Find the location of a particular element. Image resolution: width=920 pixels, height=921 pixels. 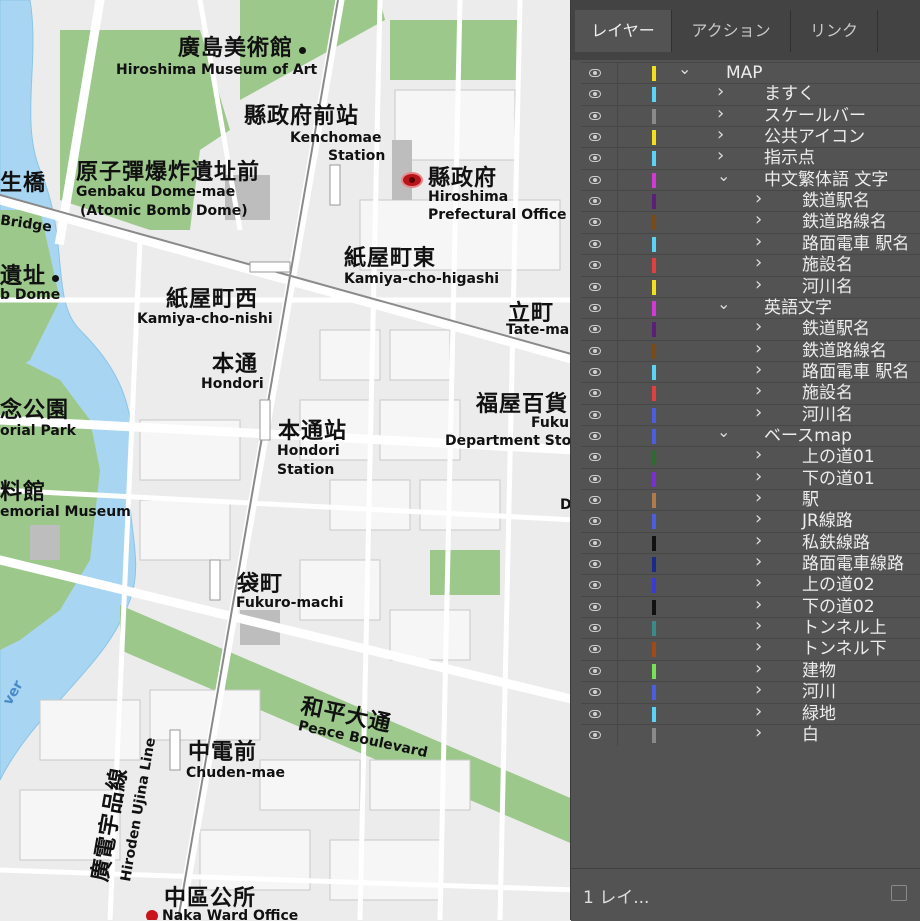

layer-row: › 私鉄線路 is located at coordinates (750, 542).